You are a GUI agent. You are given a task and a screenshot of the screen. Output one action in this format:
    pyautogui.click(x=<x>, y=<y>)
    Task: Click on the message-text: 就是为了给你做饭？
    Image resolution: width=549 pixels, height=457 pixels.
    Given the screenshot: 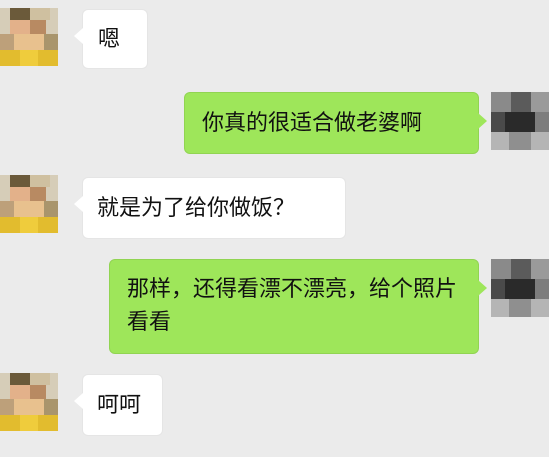 What is the action you would take?
    pyautogui.click(x=196, y=208)
    